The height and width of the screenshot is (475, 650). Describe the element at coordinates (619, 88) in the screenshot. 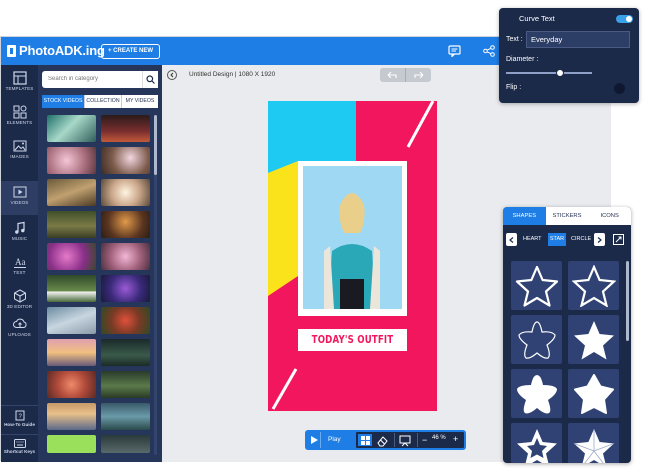

I see `flip-checkbox` at that location.